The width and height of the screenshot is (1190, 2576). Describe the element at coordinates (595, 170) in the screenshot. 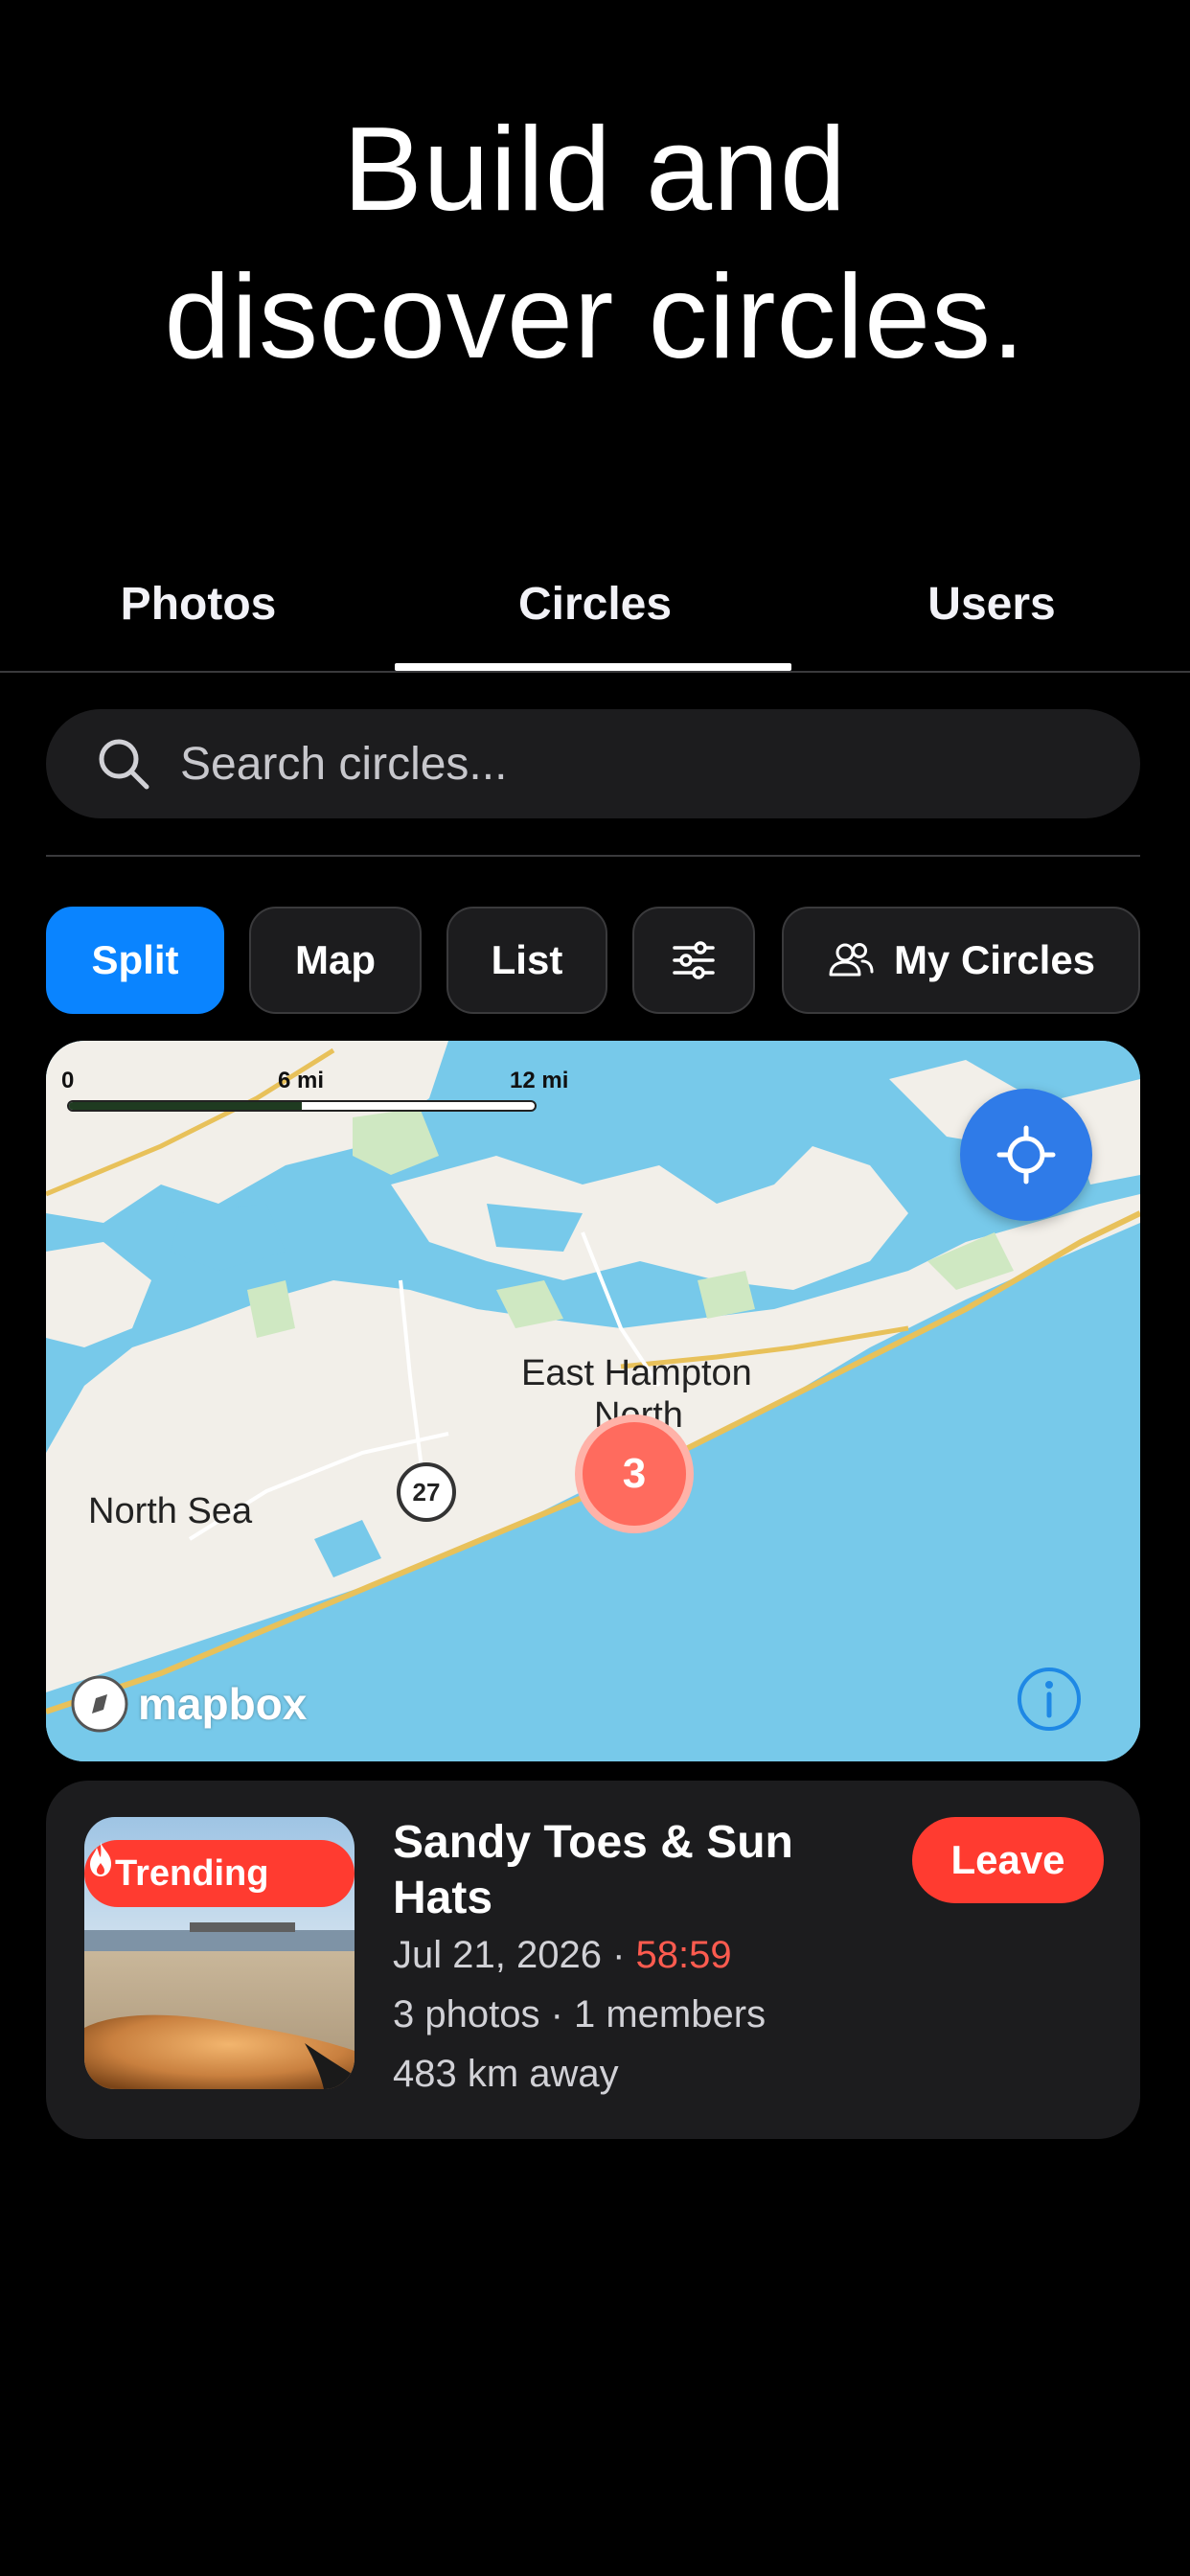

I see `headline-line-1: Build and` at that location.